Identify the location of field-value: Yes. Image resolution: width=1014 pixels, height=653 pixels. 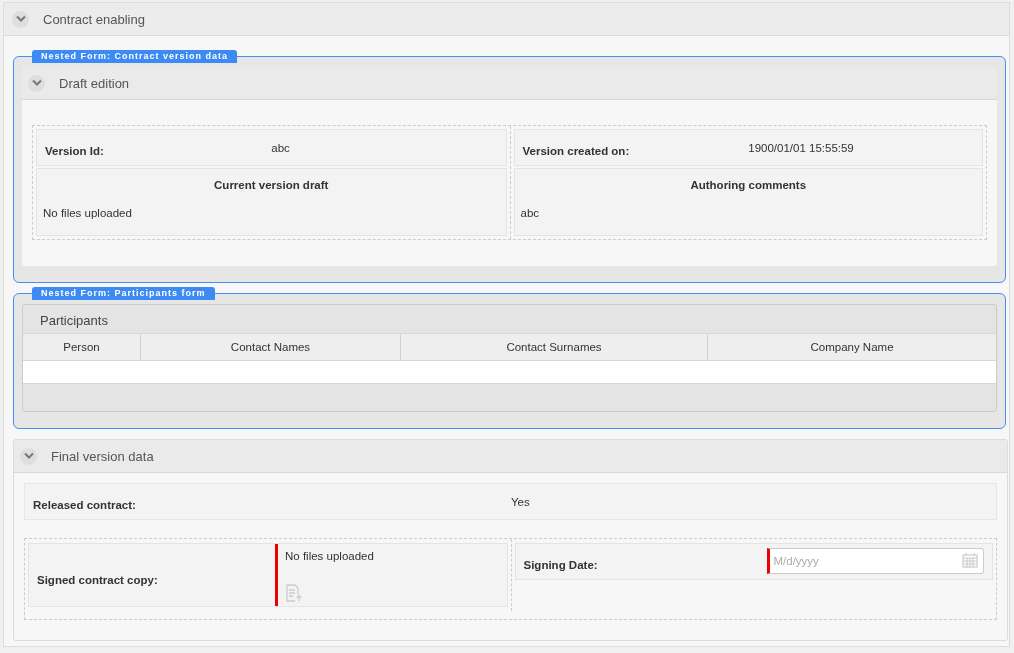
(521, 502).